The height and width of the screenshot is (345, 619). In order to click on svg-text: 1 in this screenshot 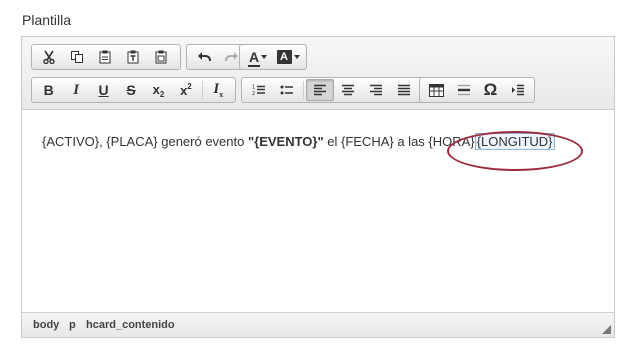, I will do `click(253, 88)`.